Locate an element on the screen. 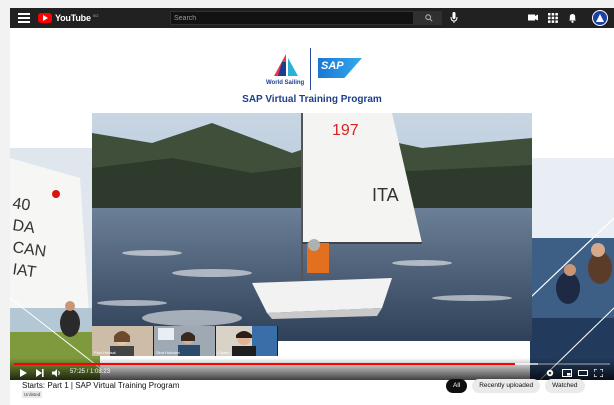 The image size is (614, 405). logo-divider is located at coordinates (310, 69).